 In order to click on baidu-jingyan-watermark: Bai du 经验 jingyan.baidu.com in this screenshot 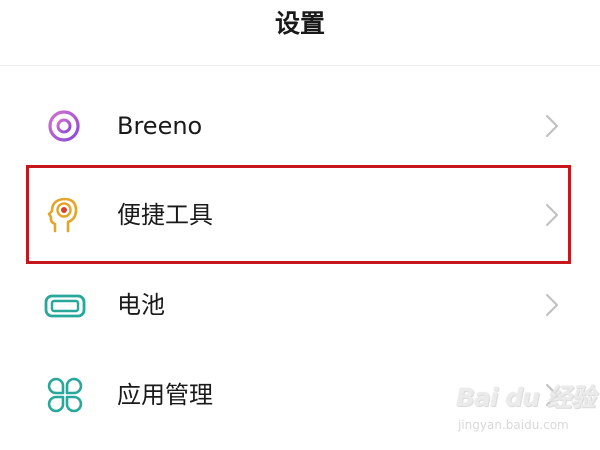, I will do `click(526, 412)`.